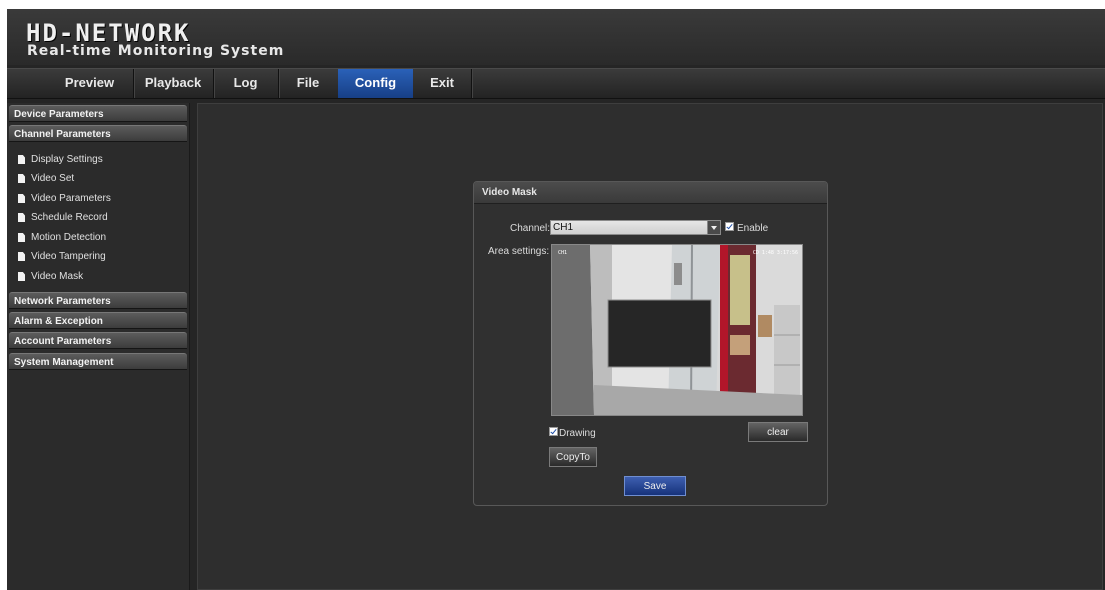 This screenshot has width=1105, height=590. What do you see at coordinates (98, 113) in the screenshot?
I see `sidebar-cat-device: Device Parameters` at bounding box center [98, 113].